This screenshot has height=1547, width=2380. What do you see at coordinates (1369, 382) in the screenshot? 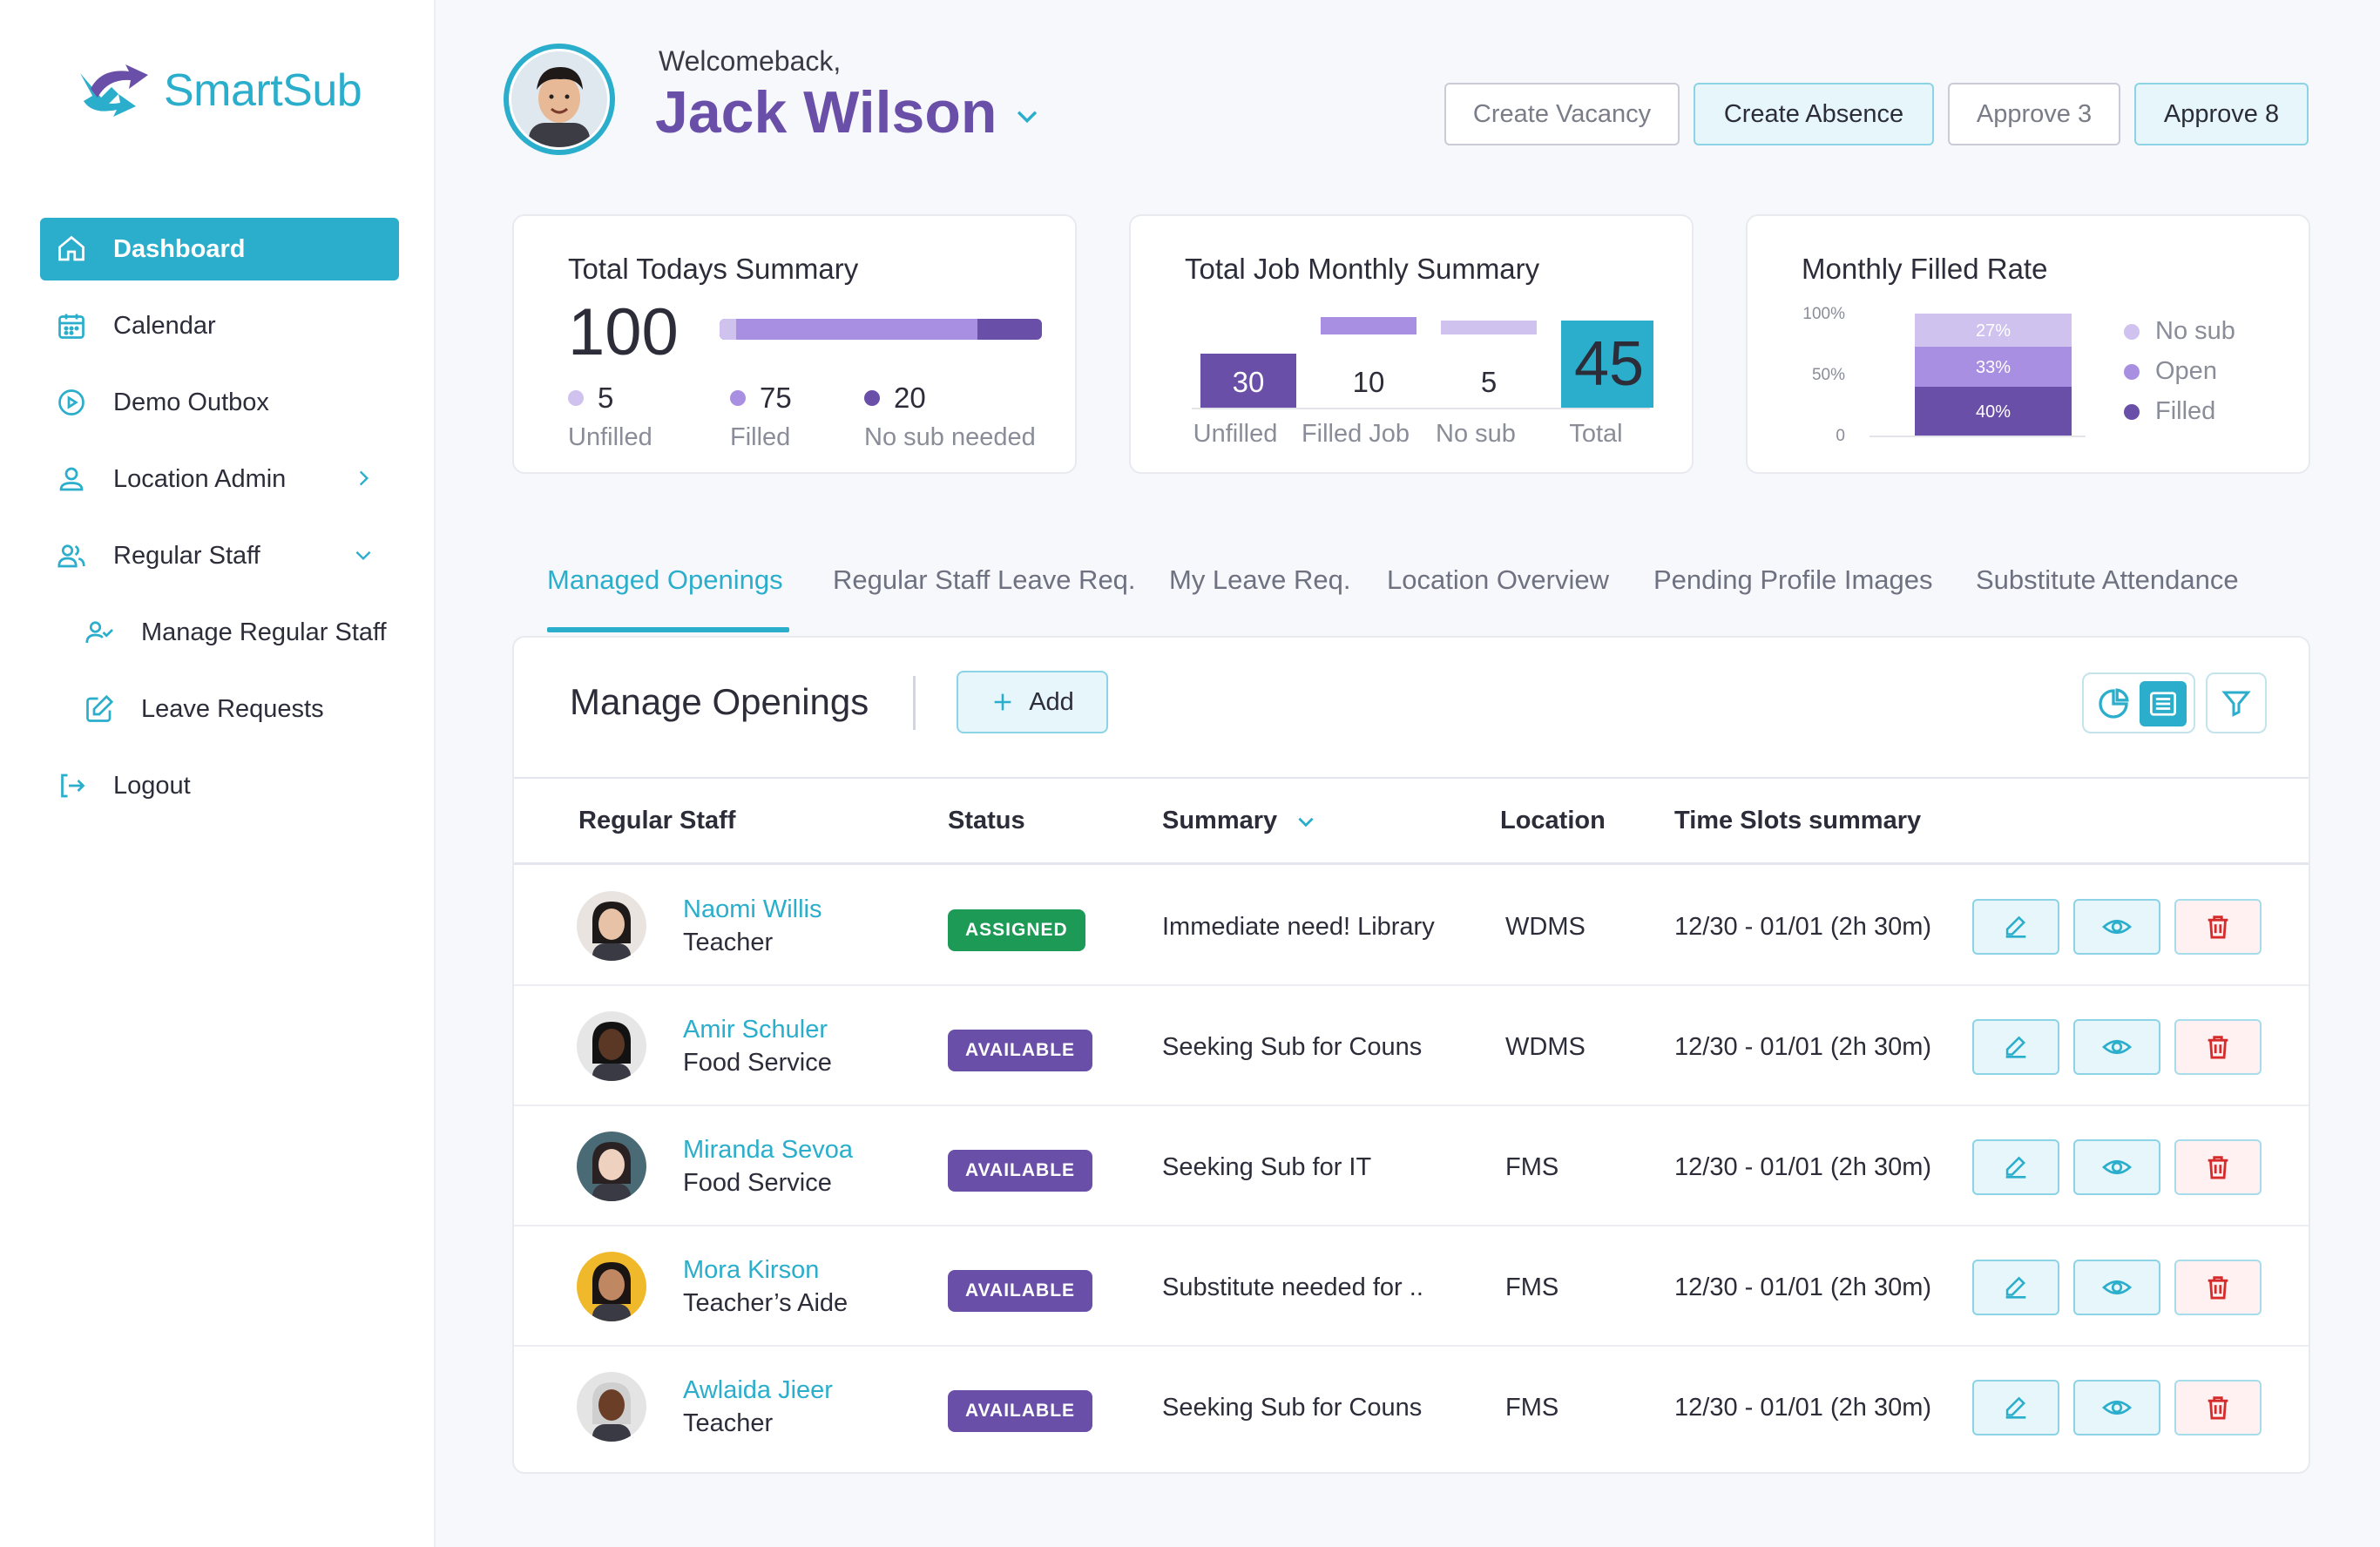
I see `bar-value-label: 10` at bounding box center [1369, 382].